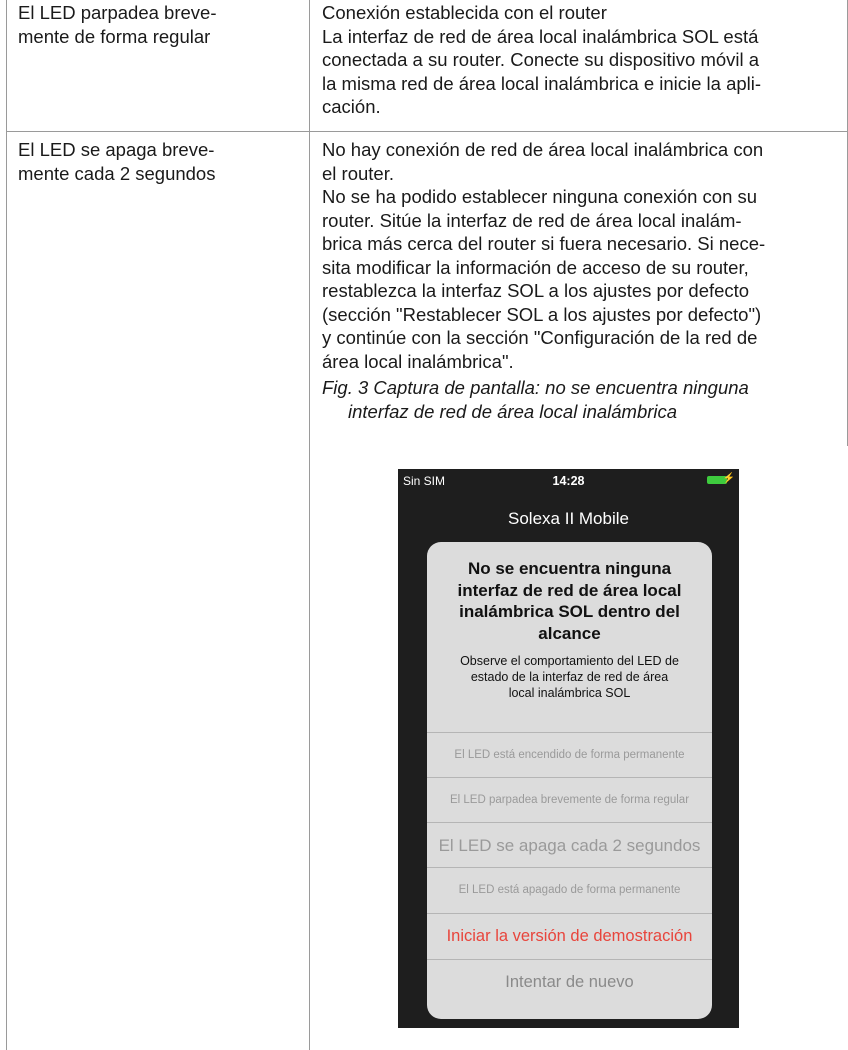 This screenshot has height=1050, width=848. I want to click on alert-message-line-2: estado de la interfaz de red de área, so click(569, 677).